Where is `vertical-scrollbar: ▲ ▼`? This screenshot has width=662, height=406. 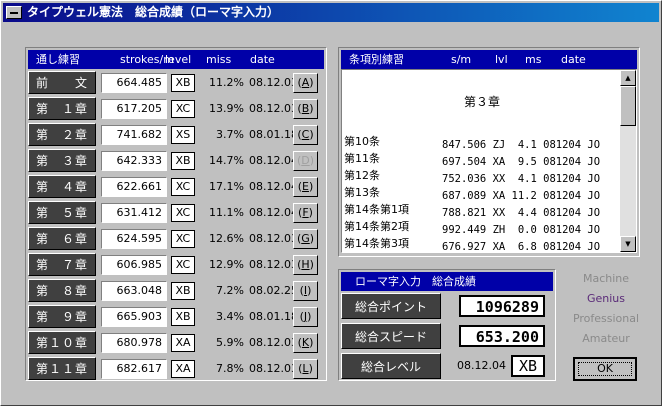
vertical-scrollbar: ▲ ▼ is located at coordinates (628, 161).